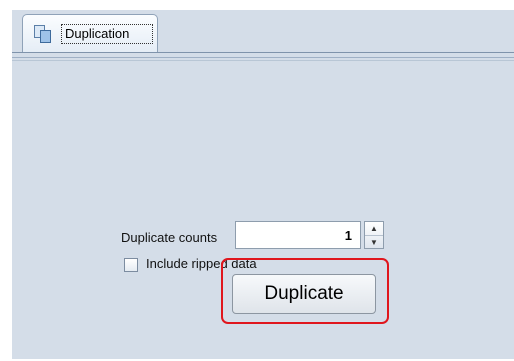 The image size is (514, 361). I want to click on duplicate-counts-input, so click(298, 235).